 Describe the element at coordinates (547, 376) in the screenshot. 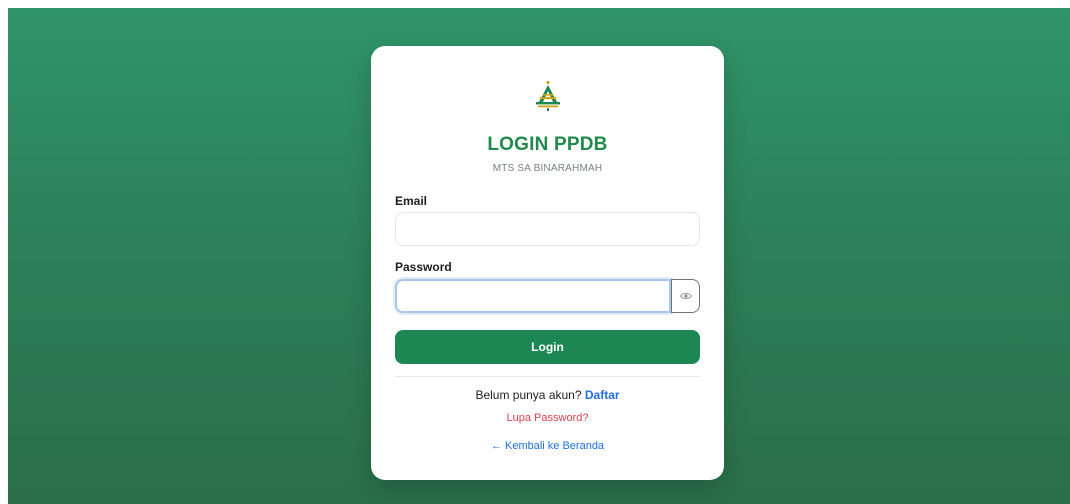

I see `divider` at that location.